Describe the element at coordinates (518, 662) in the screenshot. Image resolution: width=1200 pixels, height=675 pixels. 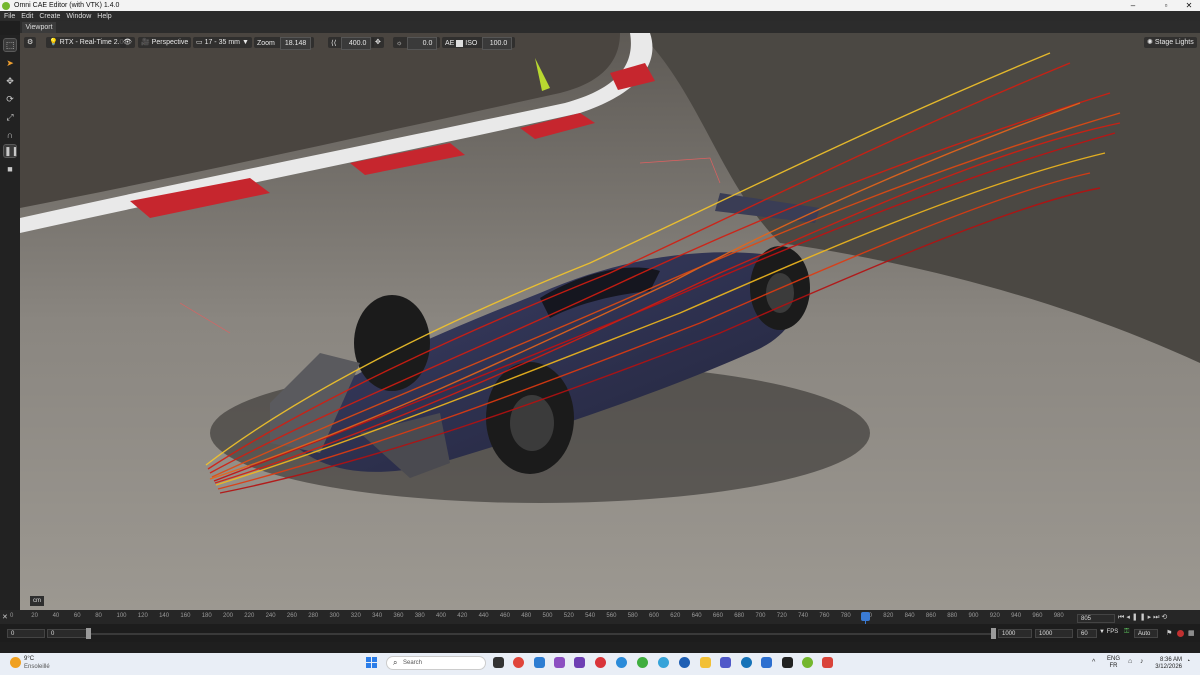
I see `chrome-icon` at that location.